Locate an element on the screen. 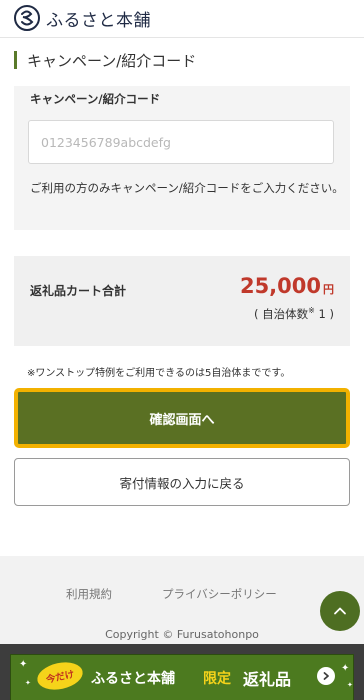 The image size is (364, 700). section-title-text: キャンペーン/紹介コード is located at coordinates (112, 60).